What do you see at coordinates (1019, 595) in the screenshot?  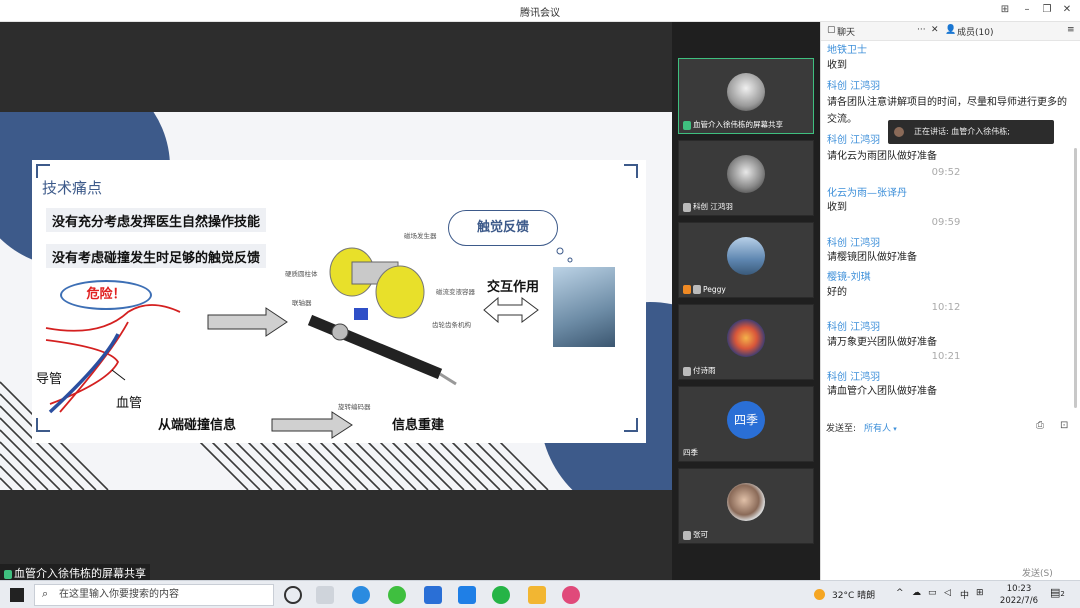 I see `clock: 10:23 2022/7/6` at bounding box center [1019, 595].